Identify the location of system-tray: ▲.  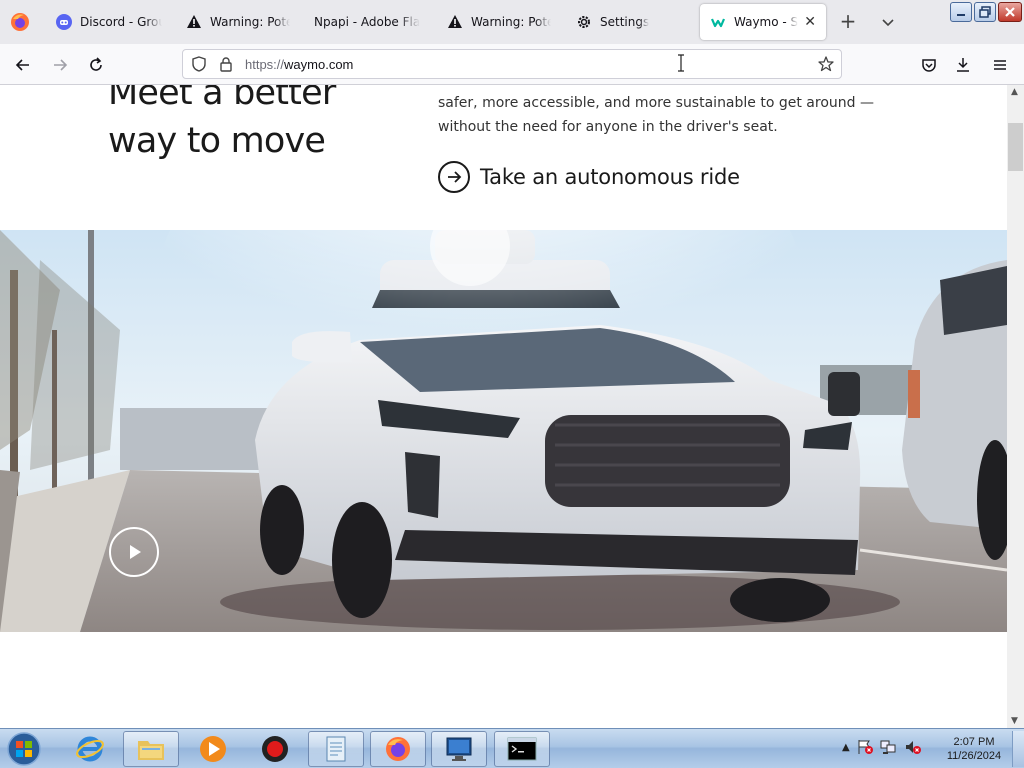
(882, 747).